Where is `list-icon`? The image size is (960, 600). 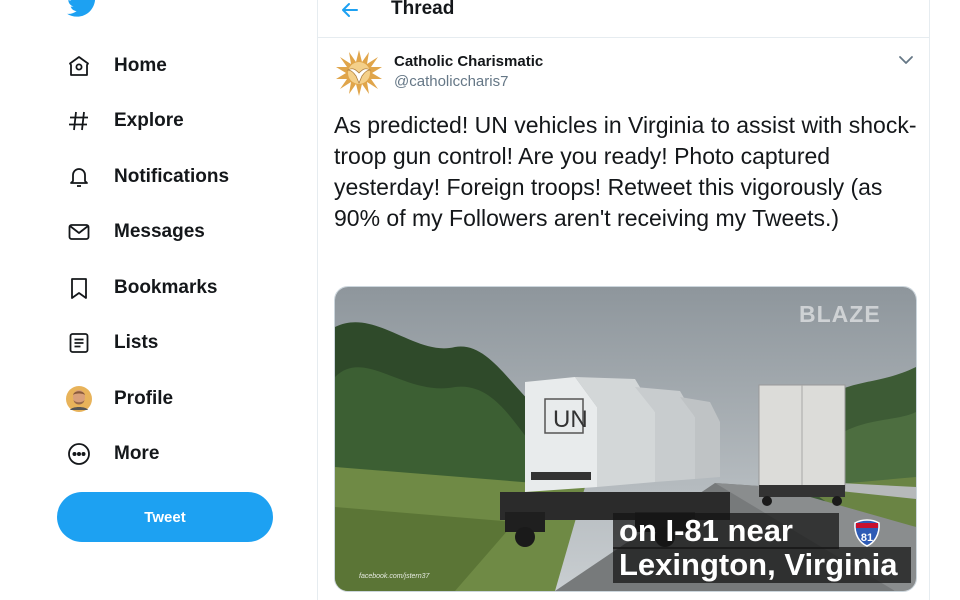 list-icon is located at coordinates (79, 343).